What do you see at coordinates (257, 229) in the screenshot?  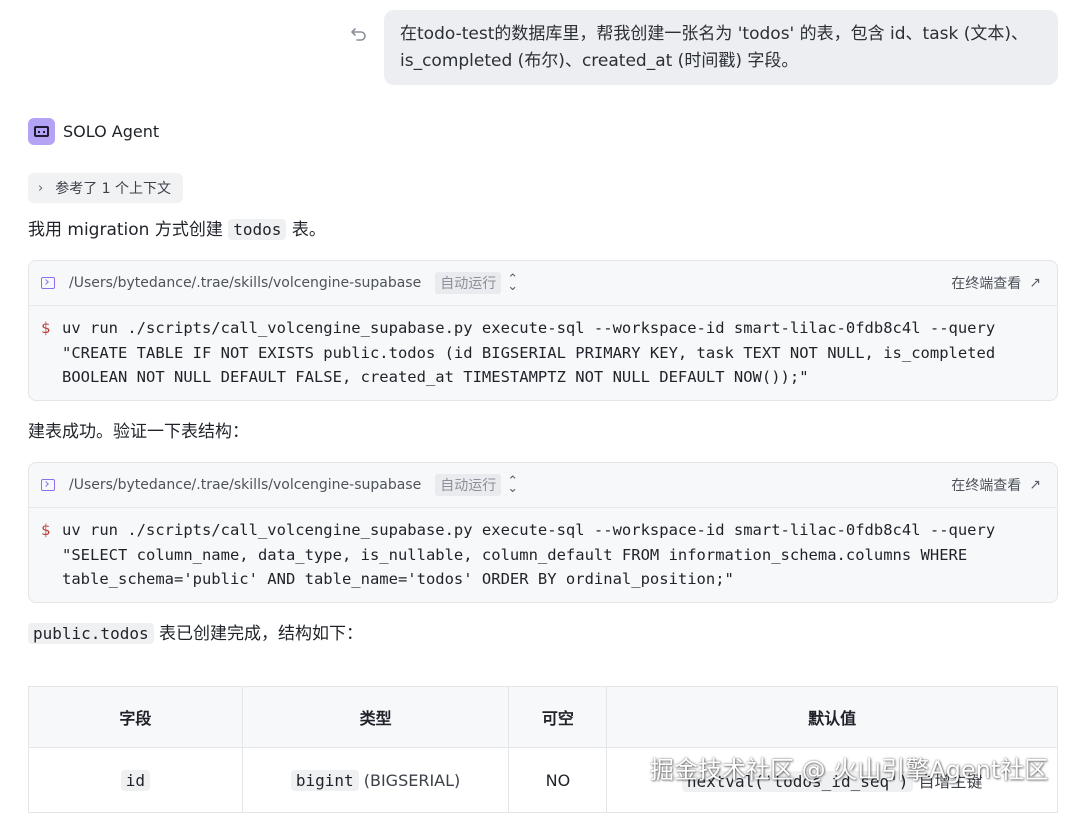 I see `inline-code: todos` at bounding box center [257, 229].